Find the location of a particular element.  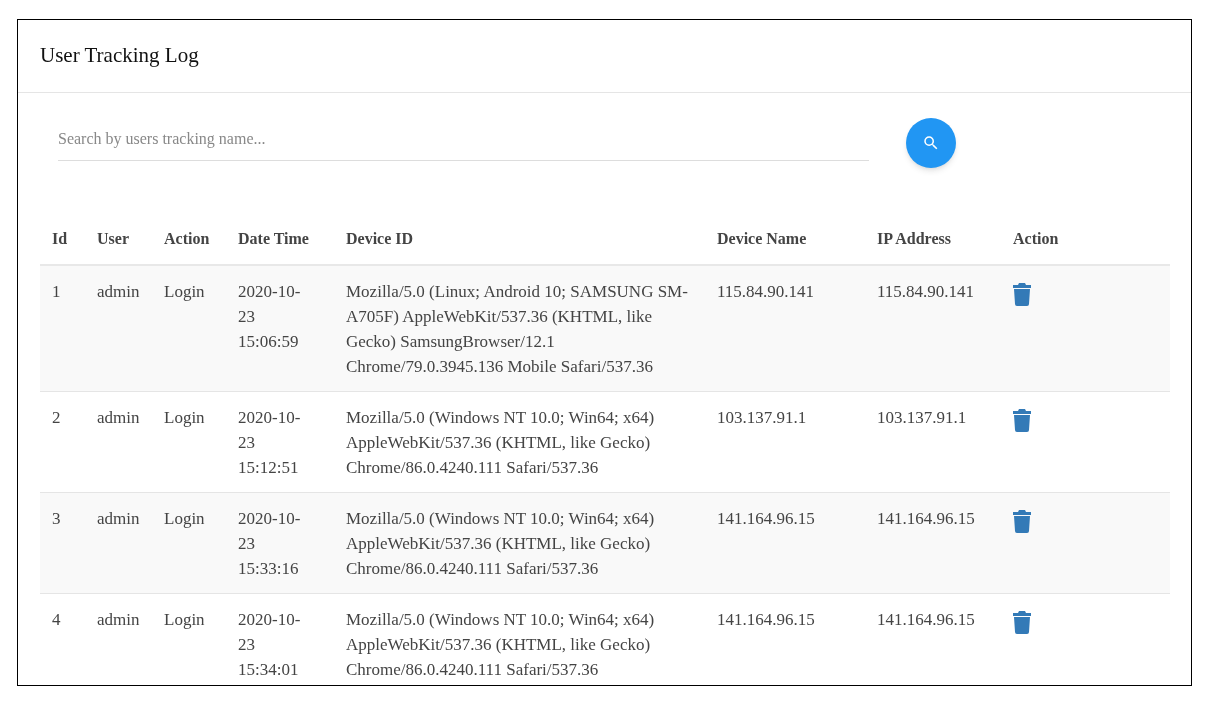

search-icon is located at coordinates (931, 143).